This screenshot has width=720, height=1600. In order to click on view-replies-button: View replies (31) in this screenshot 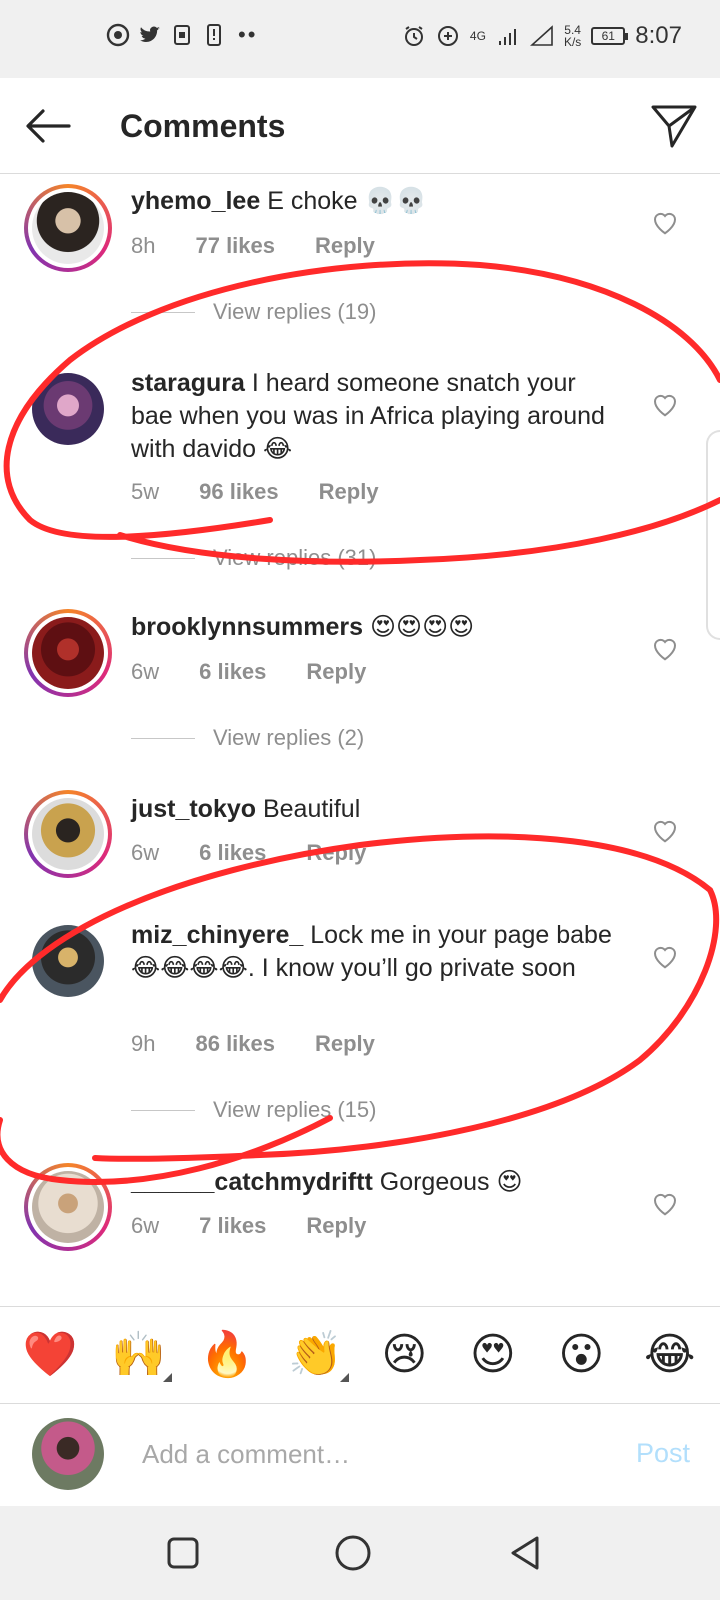, I will do `click(253, 558)`.